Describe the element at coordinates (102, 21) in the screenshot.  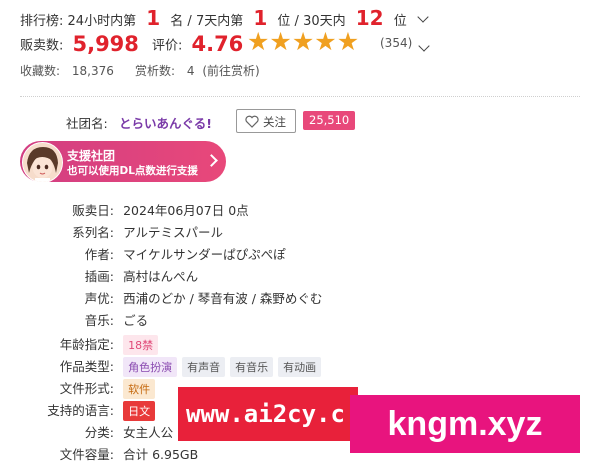
I see `day-rank-prefix: 24小时内第` at that location.